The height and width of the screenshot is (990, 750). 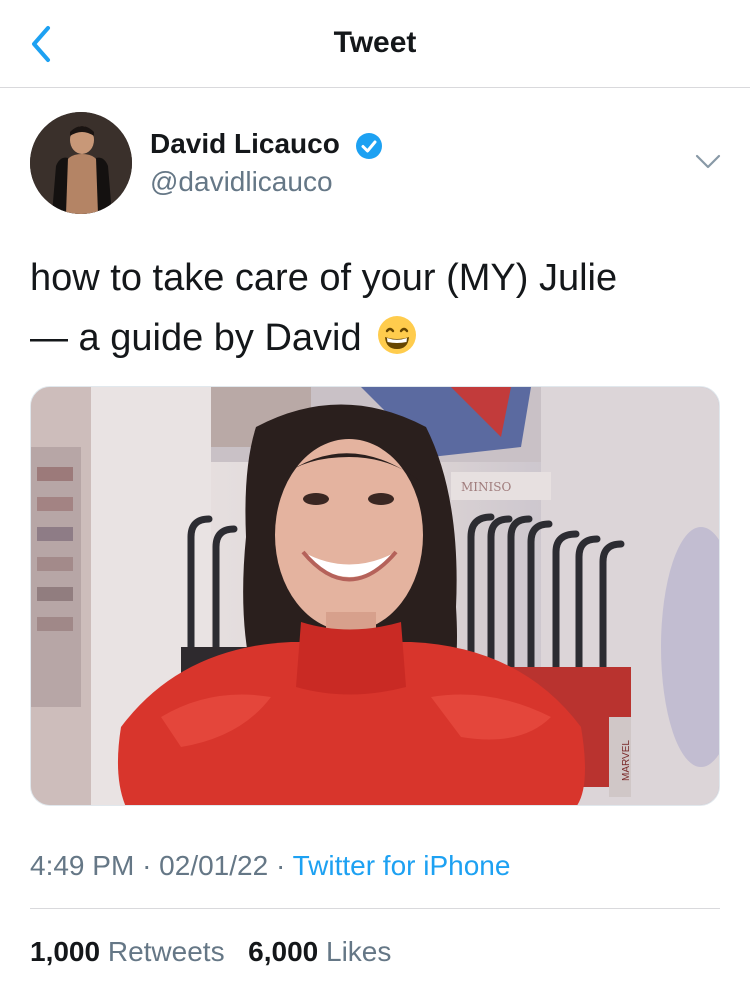 I want to click on avatar-photo, so click(x=81, y=163).